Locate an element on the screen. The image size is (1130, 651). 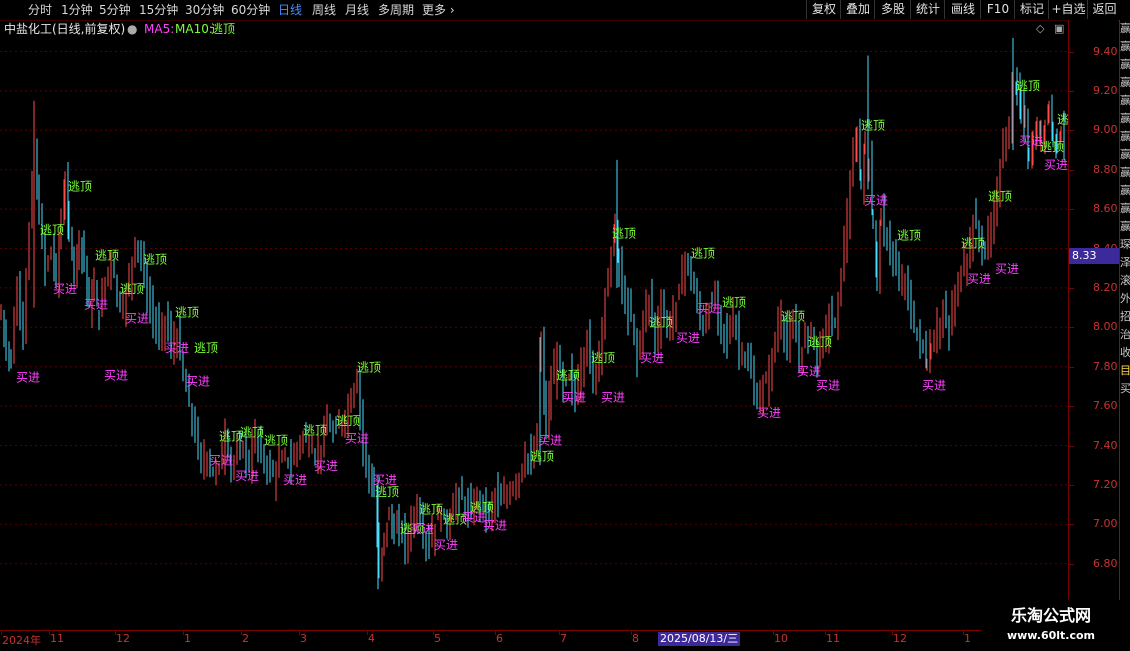
watermark-url: www.60lt.com is located at coordinates (1051, 635).